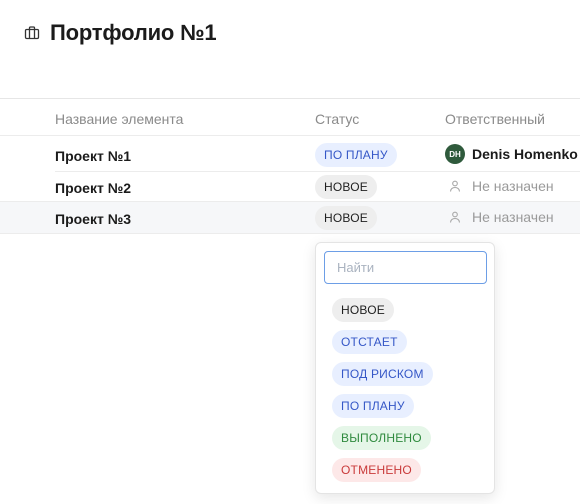  I want to click on row-name: Проект №3, so click(93, 219).